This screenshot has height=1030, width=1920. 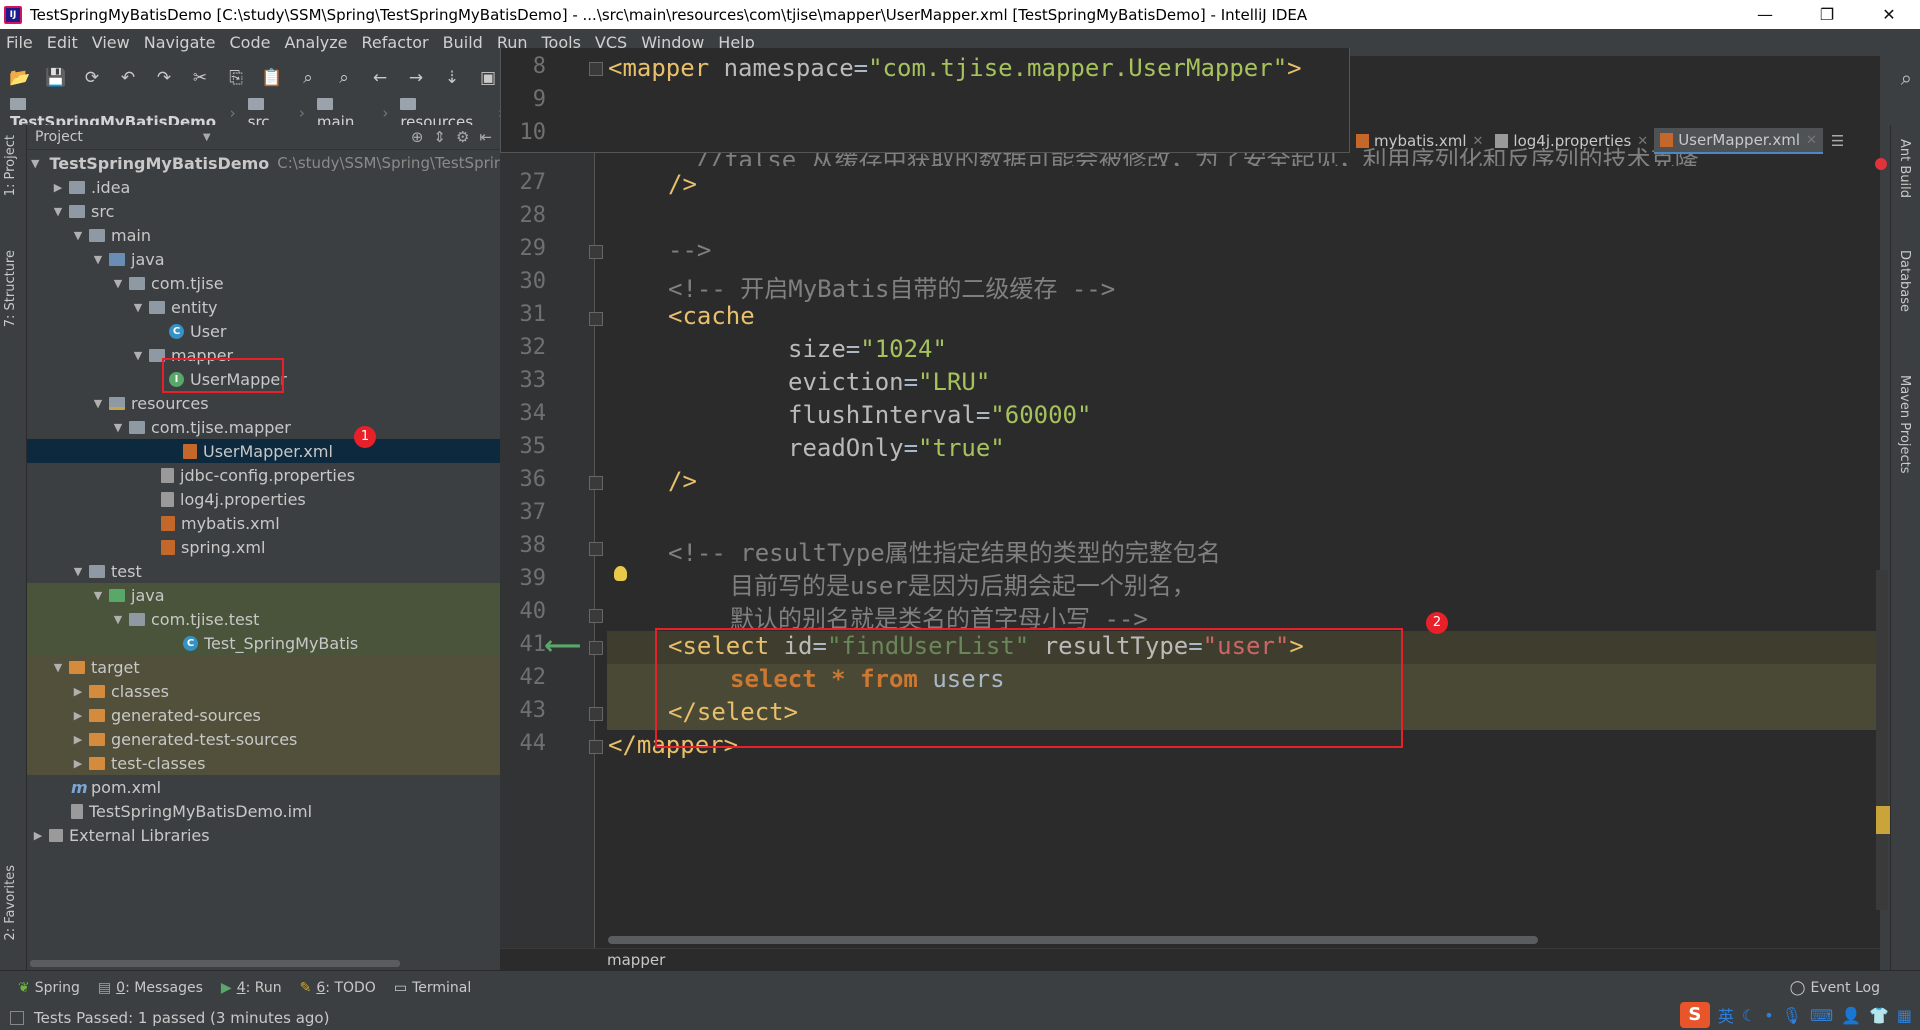 I want to click on back-icon: ←, so click(x=380, y=78).